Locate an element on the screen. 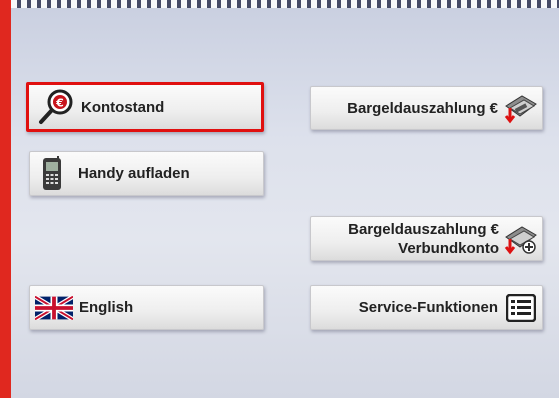  top-strip is located at coordinates (285, 4).